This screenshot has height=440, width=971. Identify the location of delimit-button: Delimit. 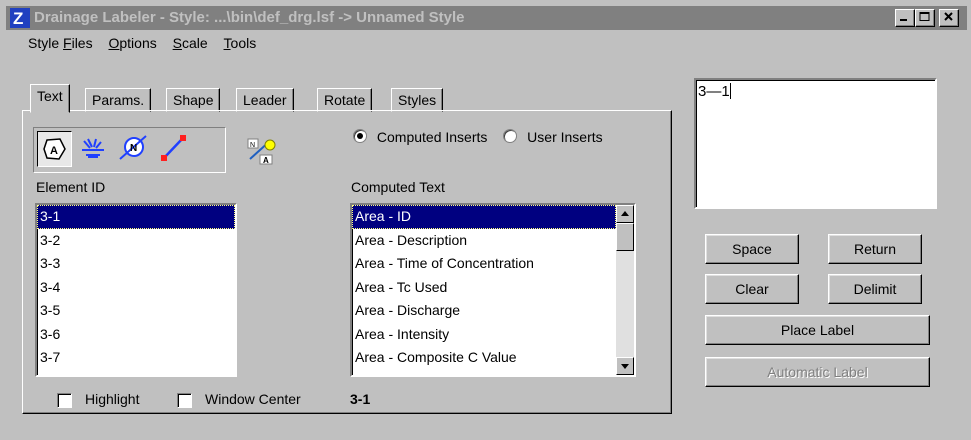
(875, 289).